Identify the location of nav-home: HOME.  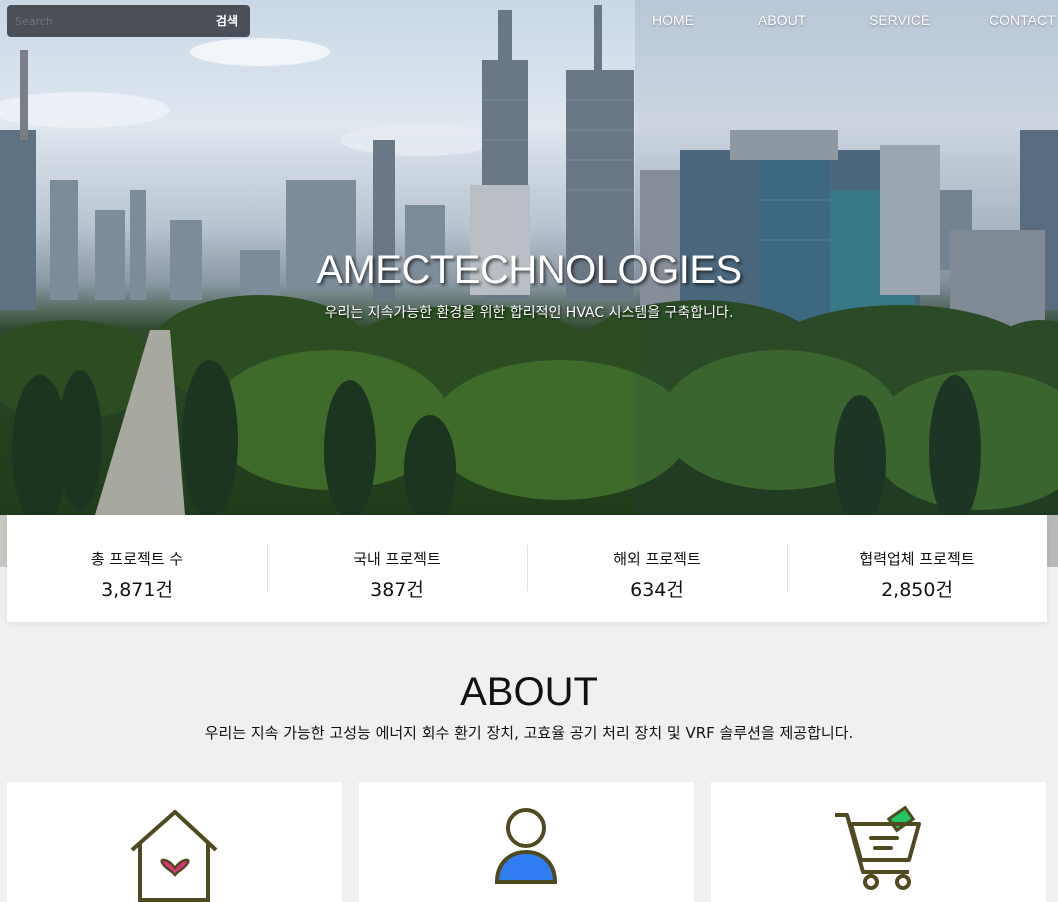
(673, 20).